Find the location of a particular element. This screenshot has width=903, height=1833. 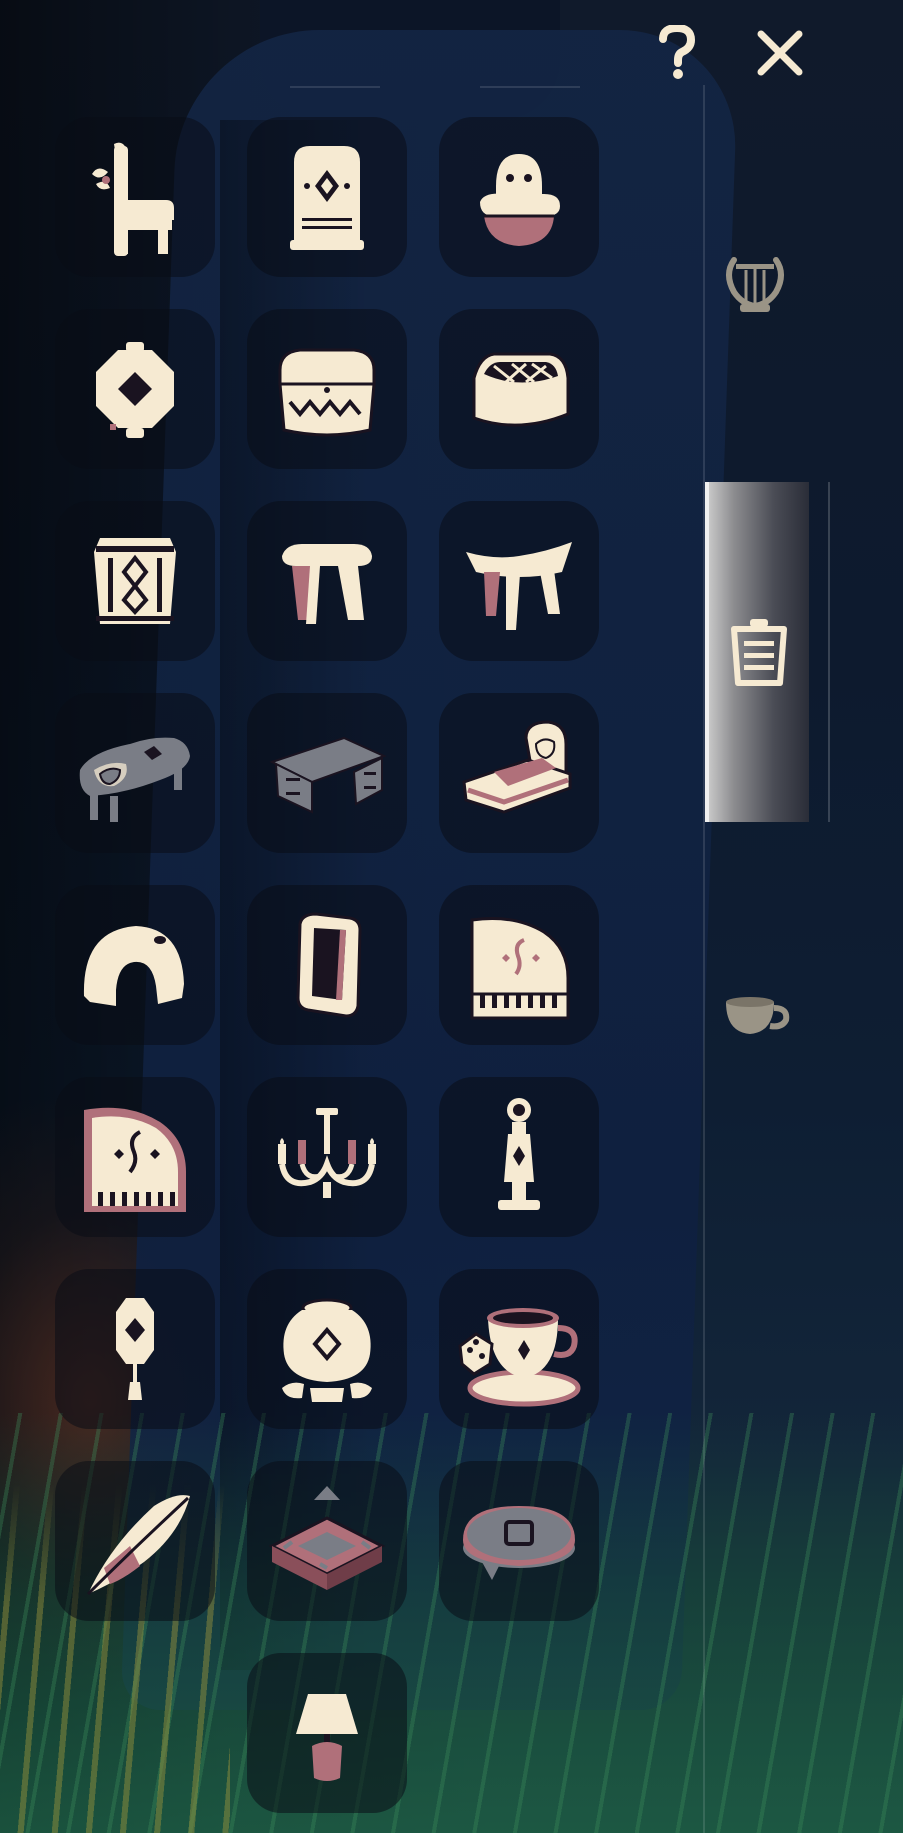

item-teacup-and-dice is located at coordinates (519, 1349).